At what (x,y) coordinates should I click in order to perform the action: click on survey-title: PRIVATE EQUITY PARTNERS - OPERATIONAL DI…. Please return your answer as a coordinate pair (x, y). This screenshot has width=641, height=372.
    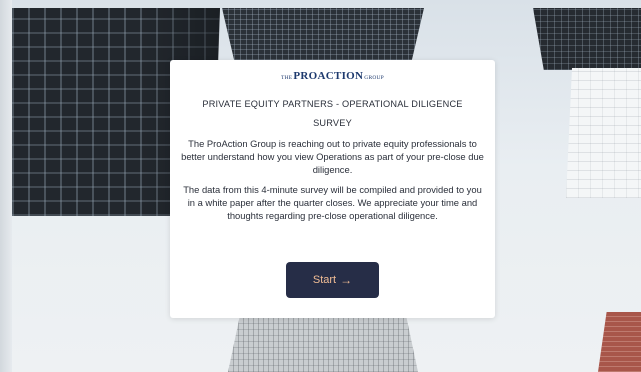
    Looking at the image, I should click on (332, 113).